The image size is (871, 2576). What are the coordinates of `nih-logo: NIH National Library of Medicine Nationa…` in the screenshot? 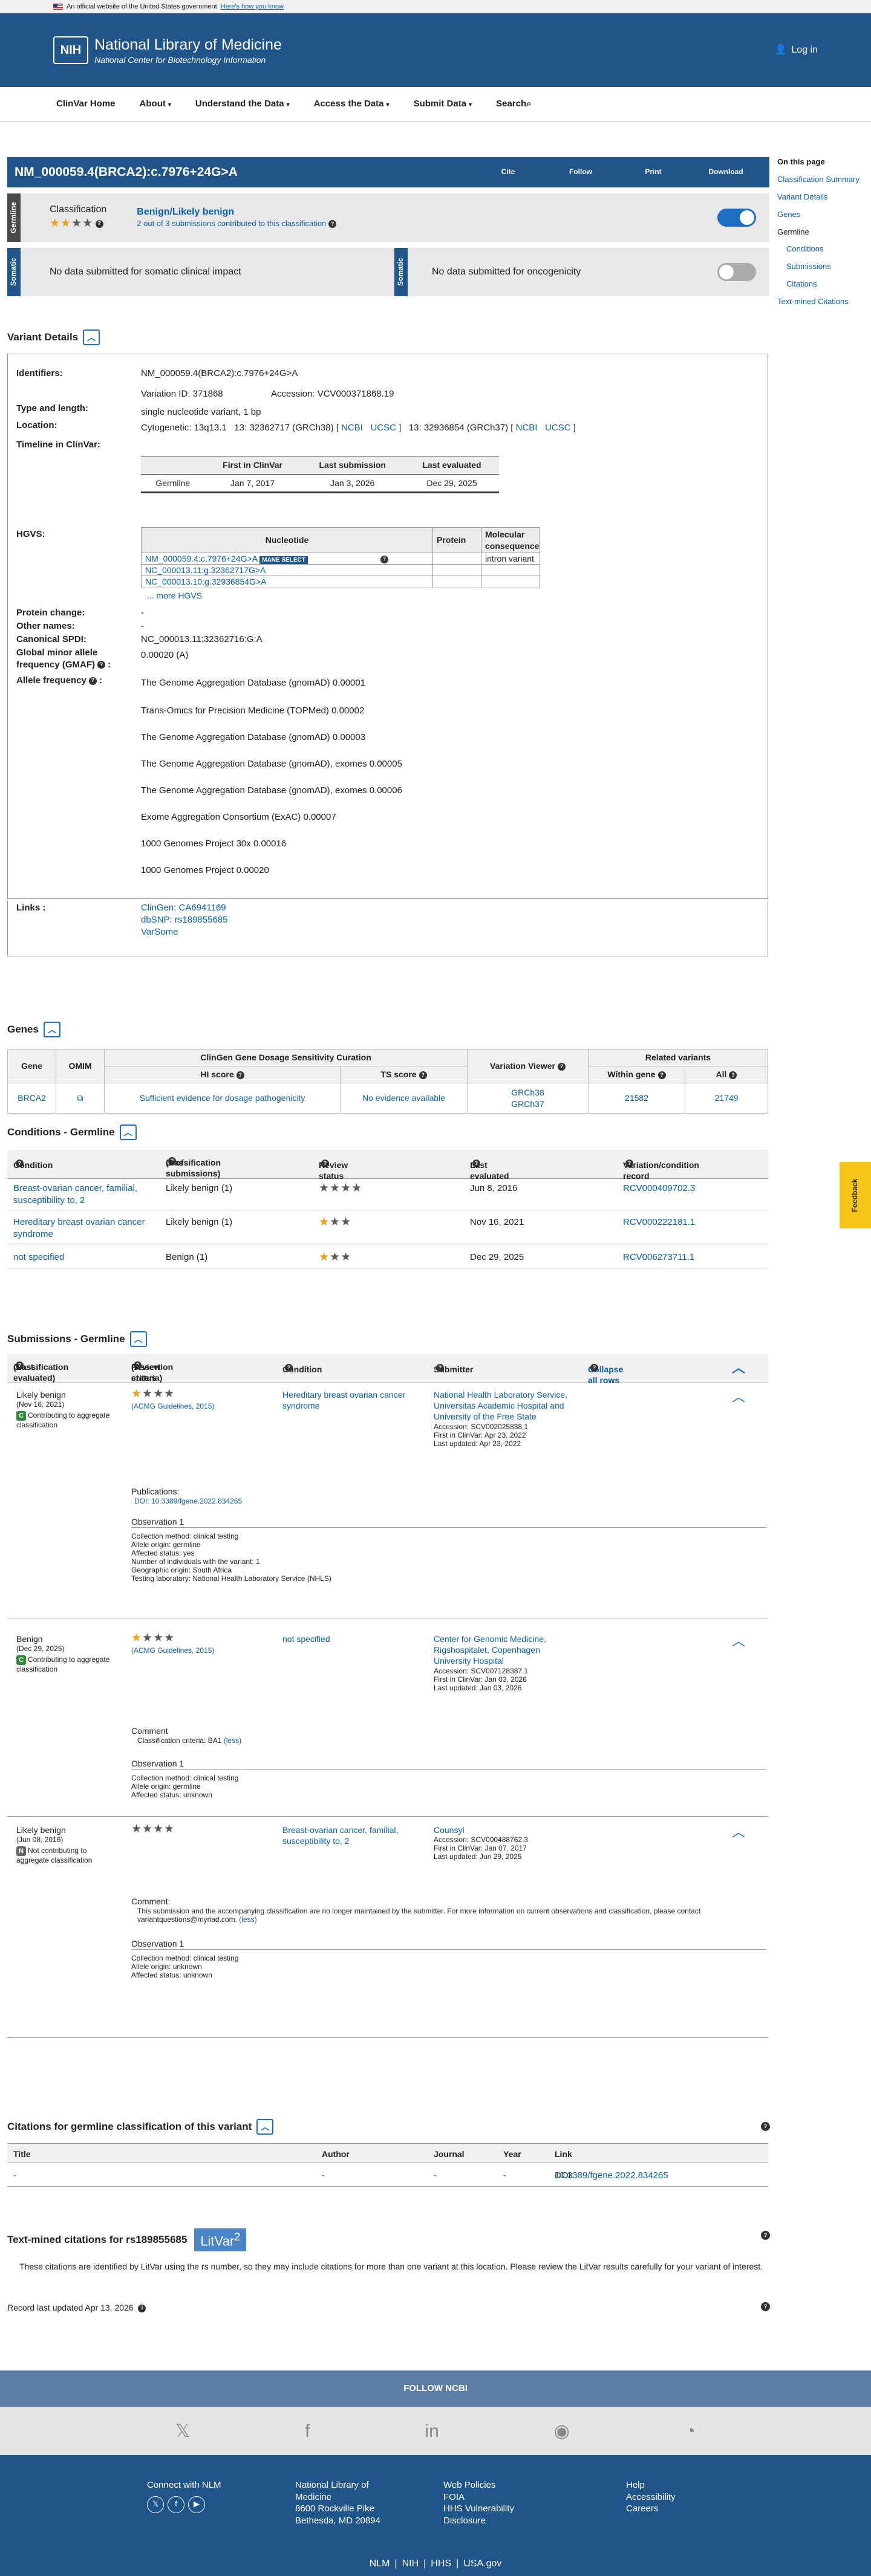 It's located at (167, 51).